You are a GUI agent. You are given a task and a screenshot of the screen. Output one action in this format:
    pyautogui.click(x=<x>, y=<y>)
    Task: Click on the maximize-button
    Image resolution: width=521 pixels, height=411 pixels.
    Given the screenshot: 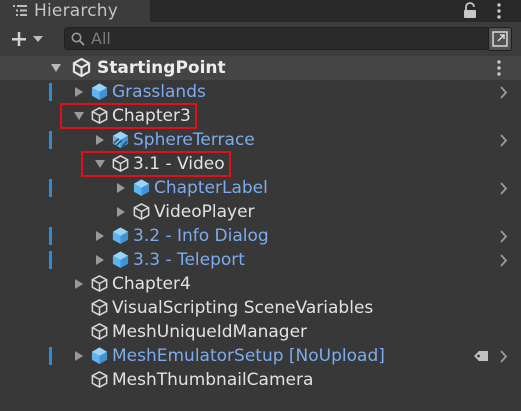 What is the action you would take?
    pyautogui.click(x=500, y=39)
    